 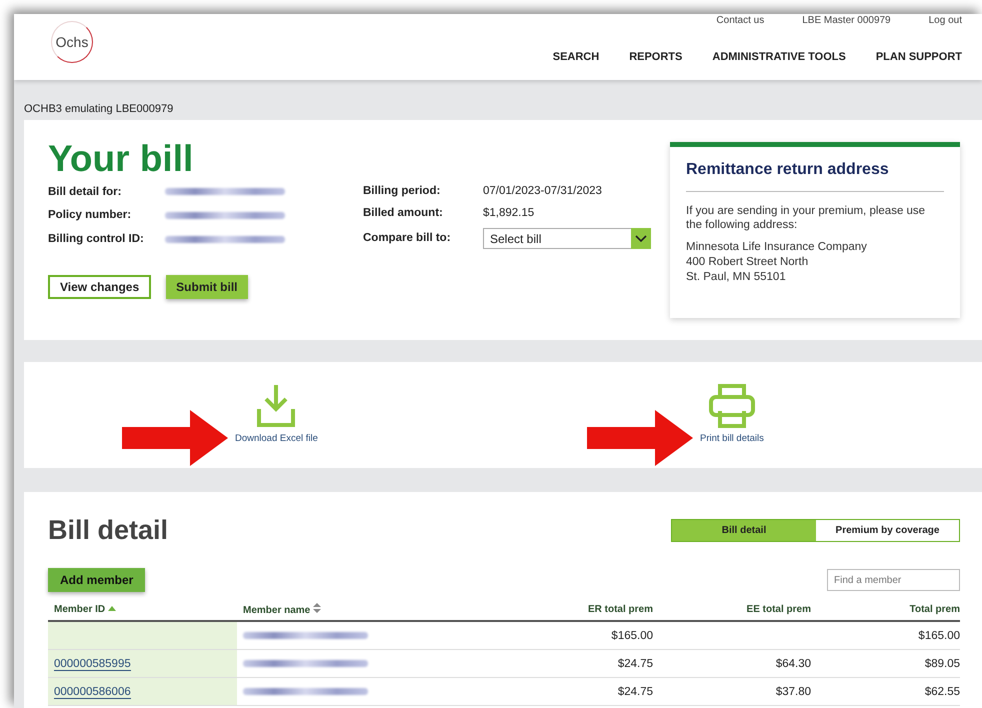 I want to click on download-link: Download Excel file, so click(x=276, y=413).